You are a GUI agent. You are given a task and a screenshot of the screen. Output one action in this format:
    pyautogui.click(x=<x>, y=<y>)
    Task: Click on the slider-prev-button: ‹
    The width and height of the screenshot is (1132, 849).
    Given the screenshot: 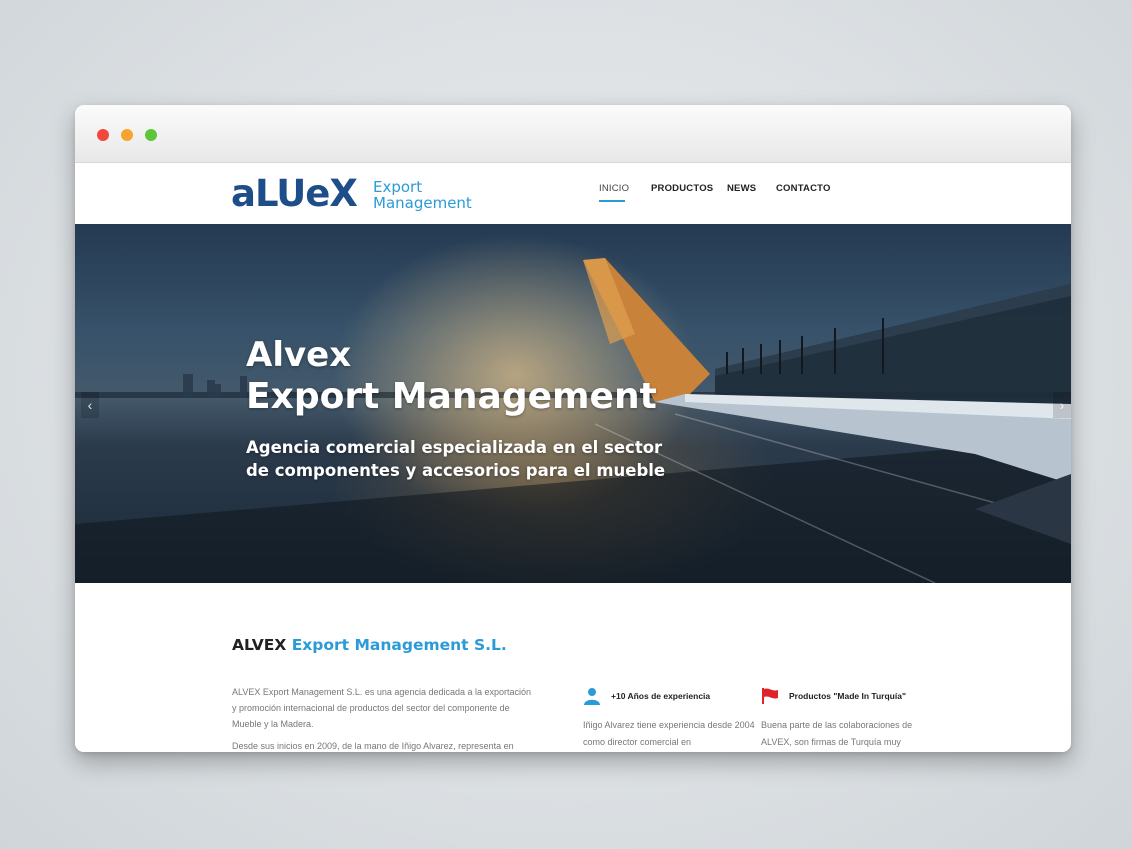 What is the action you would take?
    pyautogui.click(x=90, y=405)
    